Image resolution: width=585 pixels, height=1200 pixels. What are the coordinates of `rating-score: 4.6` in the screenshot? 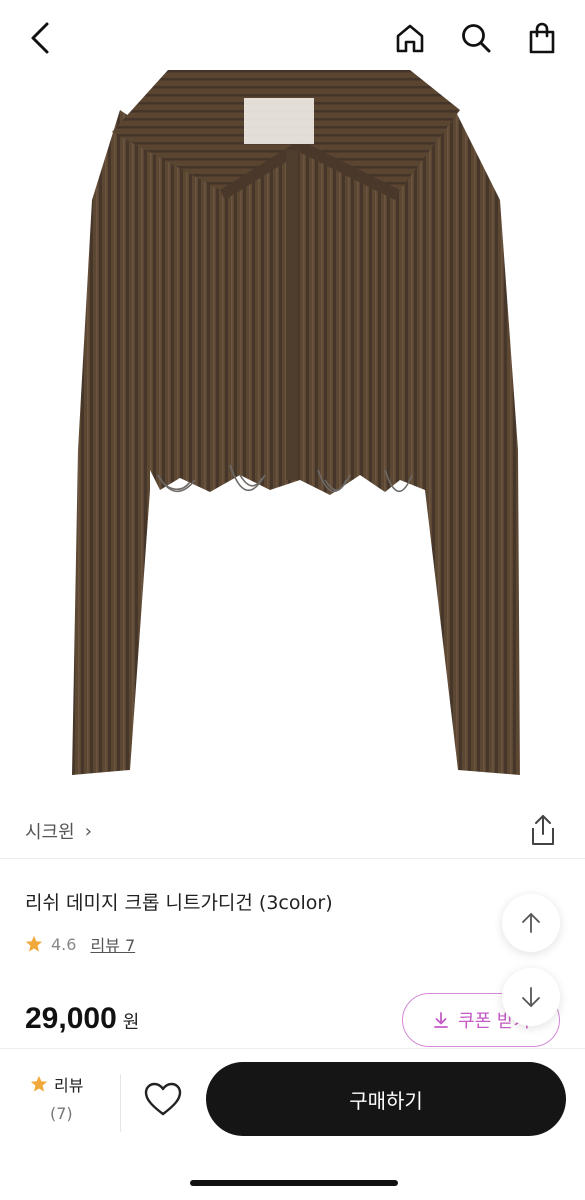 It's located at (64, 944).